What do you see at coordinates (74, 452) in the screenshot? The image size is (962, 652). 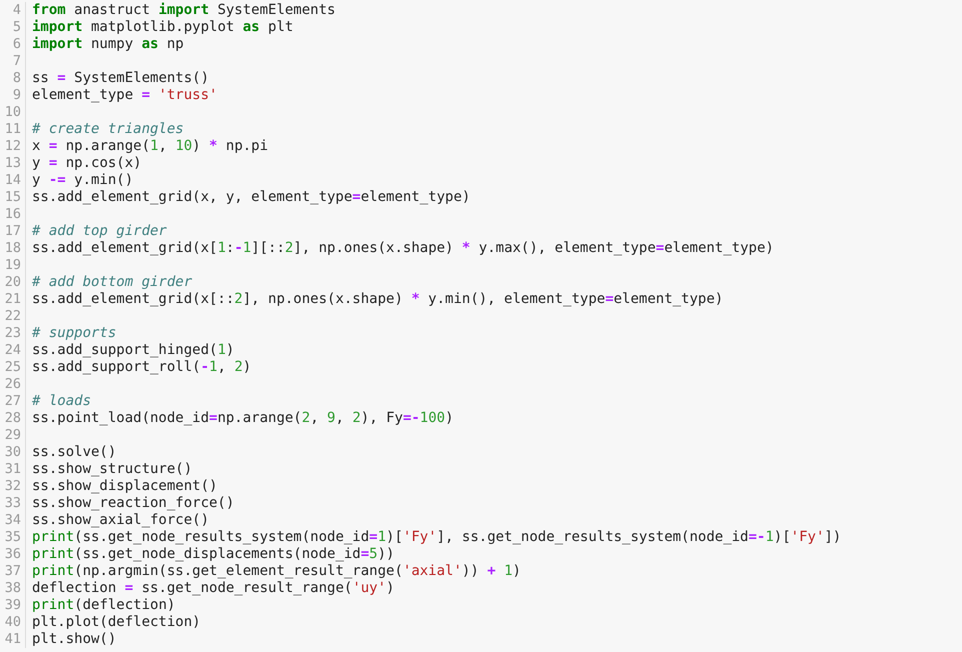 I see `code-line: ss.solve()` at bounding box center [74, 452].